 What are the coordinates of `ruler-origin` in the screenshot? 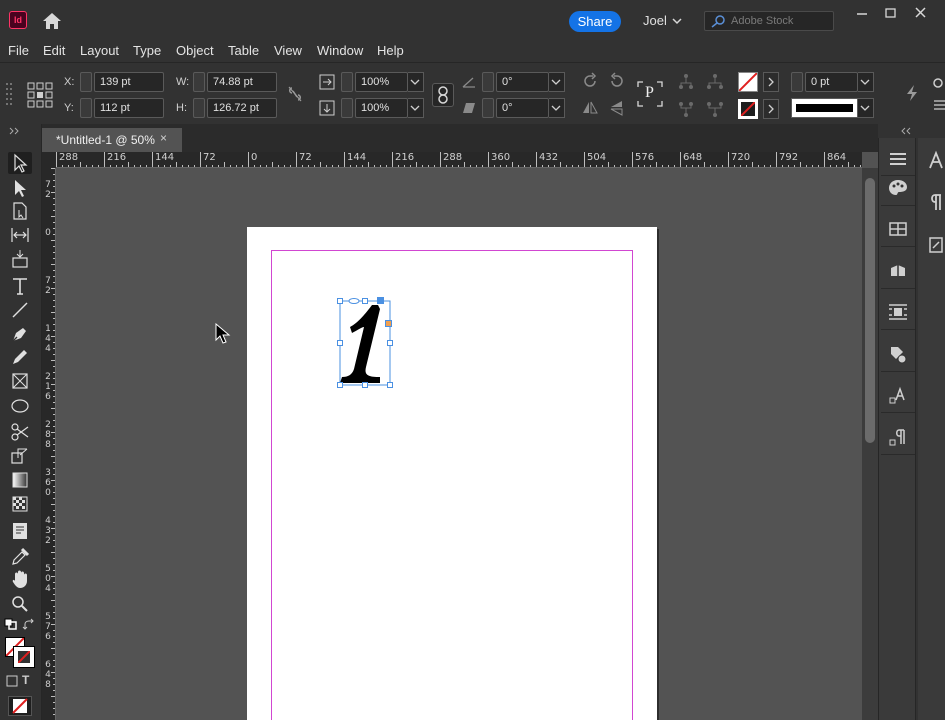 It's located at (49, 160).